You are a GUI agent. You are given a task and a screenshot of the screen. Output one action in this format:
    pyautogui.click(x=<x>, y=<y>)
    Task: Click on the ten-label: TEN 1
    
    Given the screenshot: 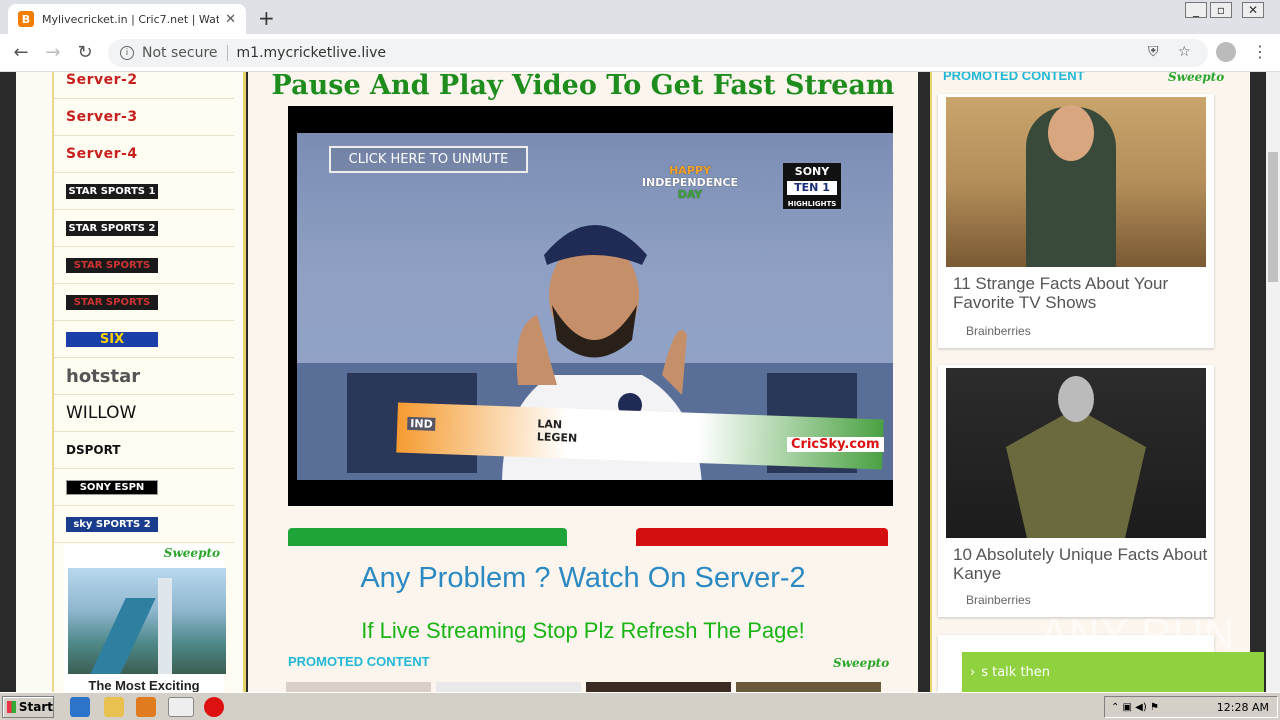 What is the action you would take?
    pyautogui.click(x=812, y=188)
    